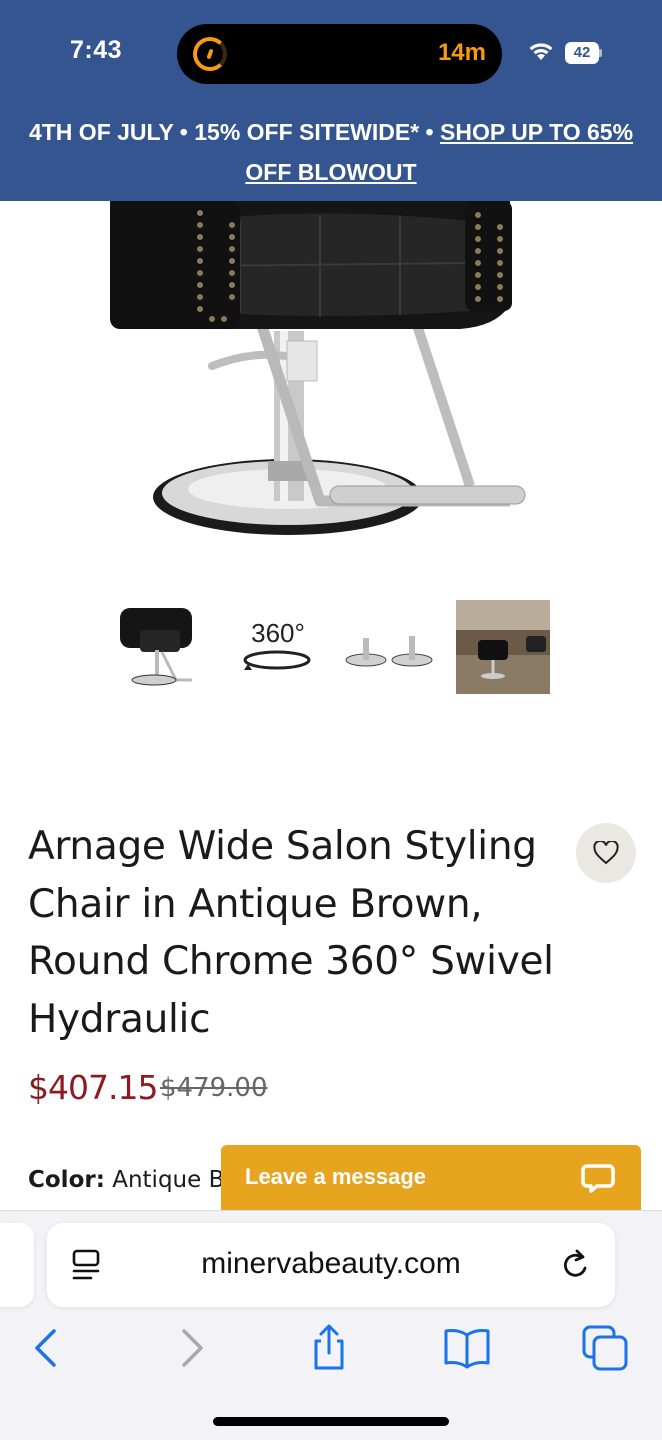  What do you see at coordinates (431, 1178) in the screenshot?
I see `chat-widget-button: Leave a message` at bounding box center [431, 1178].